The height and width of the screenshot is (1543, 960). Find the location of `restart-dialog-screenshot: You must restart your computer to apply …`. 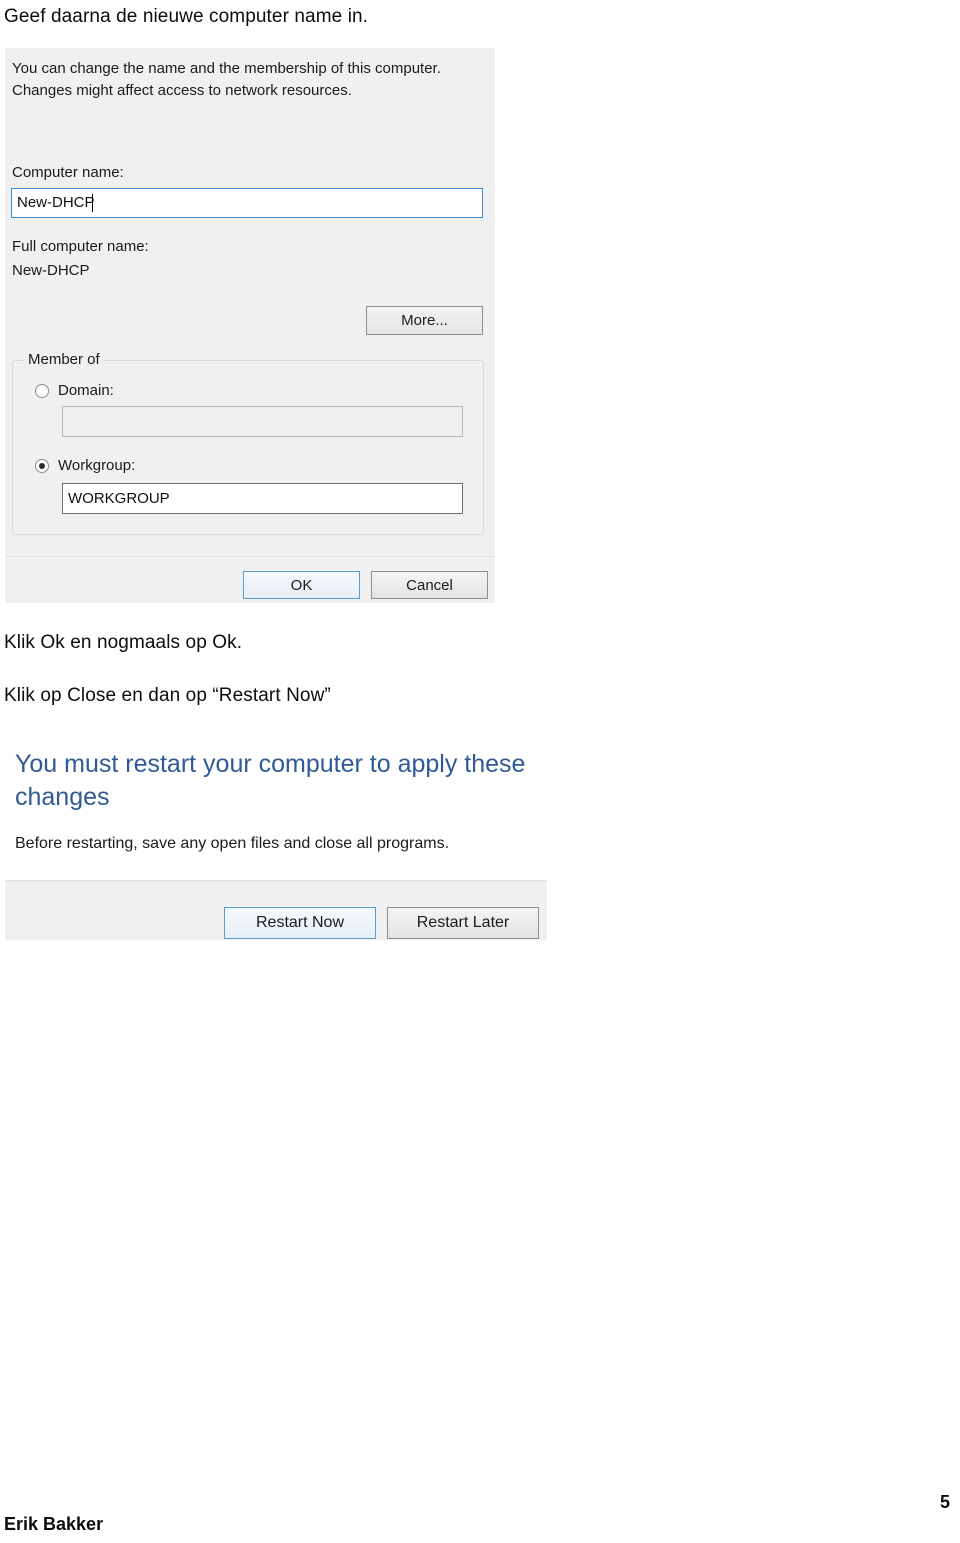

restart-dialog-screenshot: You must restart your computer to apply … is located at coordinates (276, 840).